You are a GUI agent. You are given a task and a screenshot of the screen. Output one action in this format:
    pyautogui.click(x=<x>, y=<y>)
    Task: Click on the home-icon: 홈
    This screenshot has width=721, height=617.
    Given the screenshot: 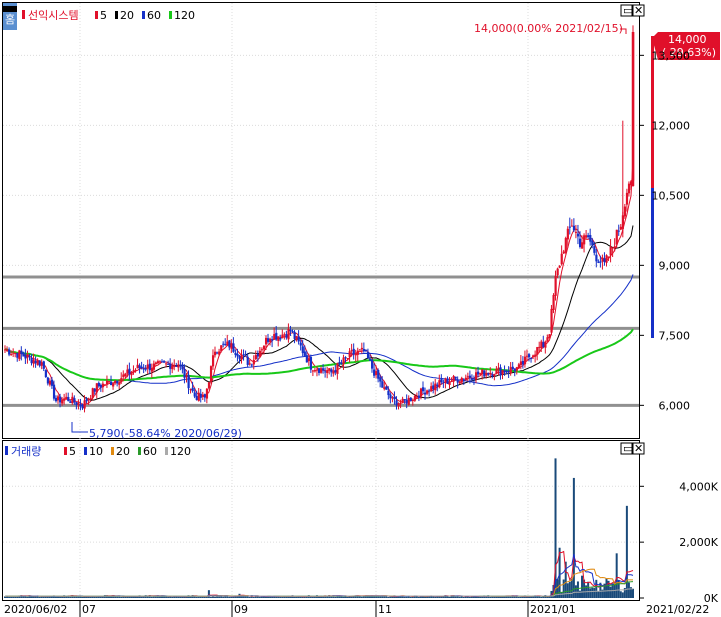 What is the action you would take?
    pyautogui.click(x=10, y=19)
    